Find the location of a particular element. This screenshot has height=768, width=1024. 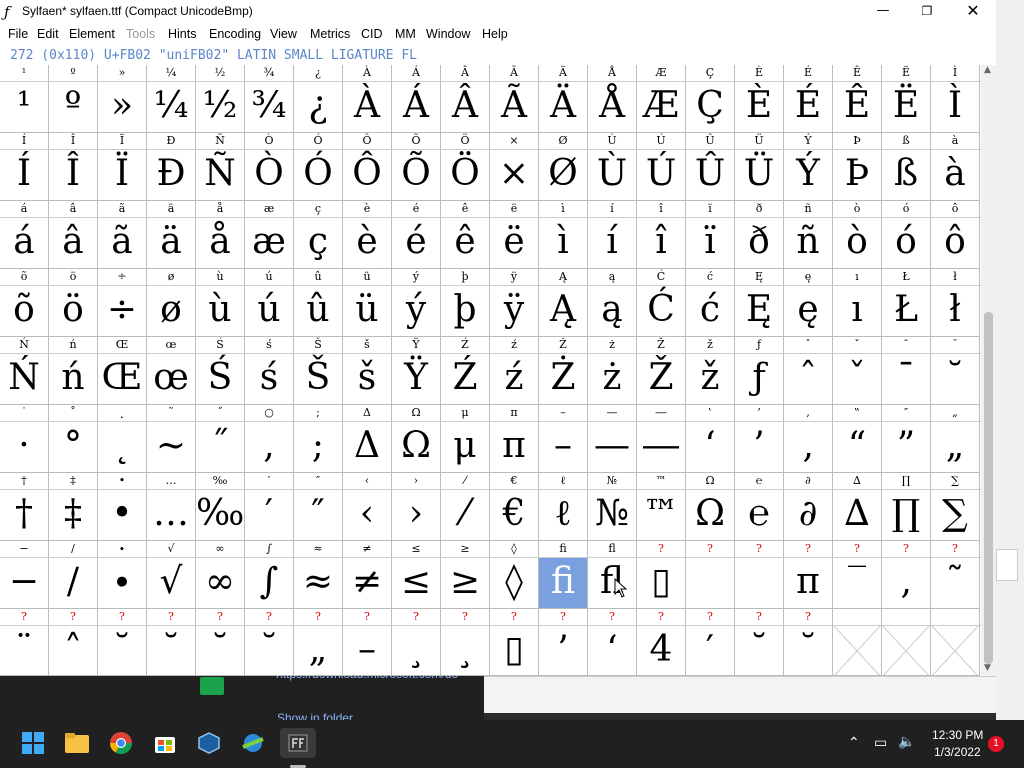

glyph-cell: œœ is located at coordinates (171, 371).